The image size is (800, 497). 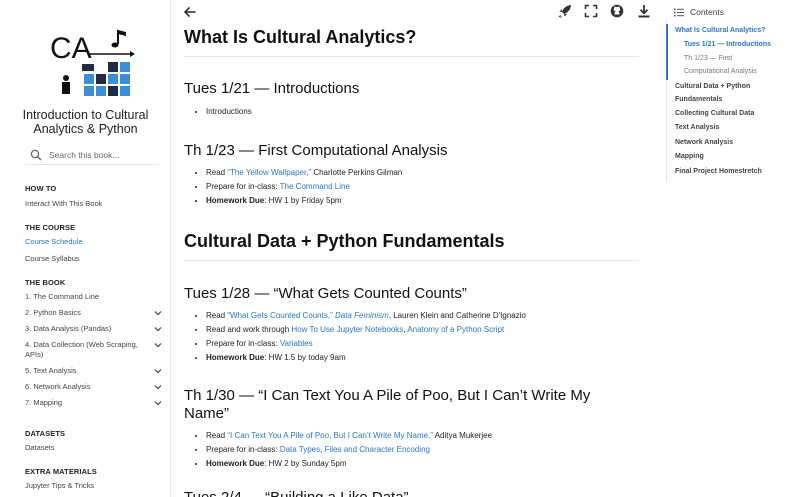 What do you see at coordinates (736, 127) in the screenshot?
I see `toc-item-text-analysis: Text Analysis` at bounding box center [736, 127].